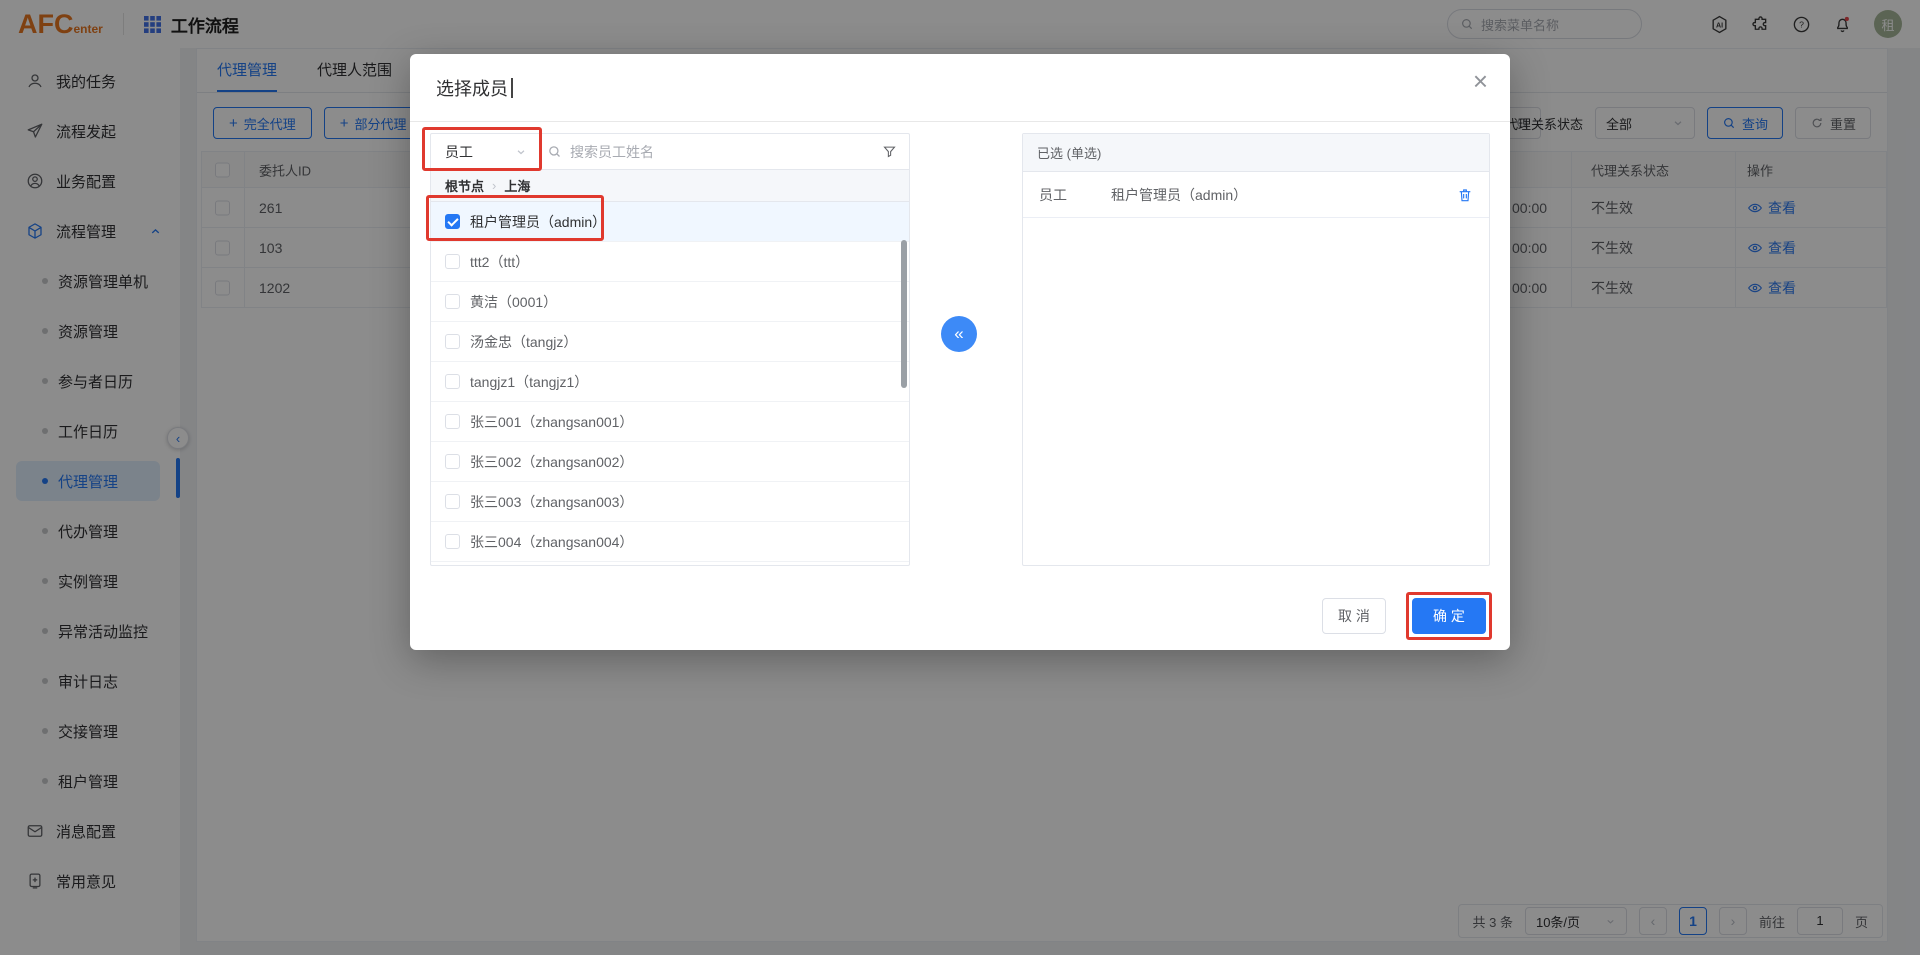 Image resolution: width=1920 pixels, height=955 pixels. Describe the element at coordinates (500, 261) in the screenshot. I see `member-label: ttt2（ttt）` at that location.